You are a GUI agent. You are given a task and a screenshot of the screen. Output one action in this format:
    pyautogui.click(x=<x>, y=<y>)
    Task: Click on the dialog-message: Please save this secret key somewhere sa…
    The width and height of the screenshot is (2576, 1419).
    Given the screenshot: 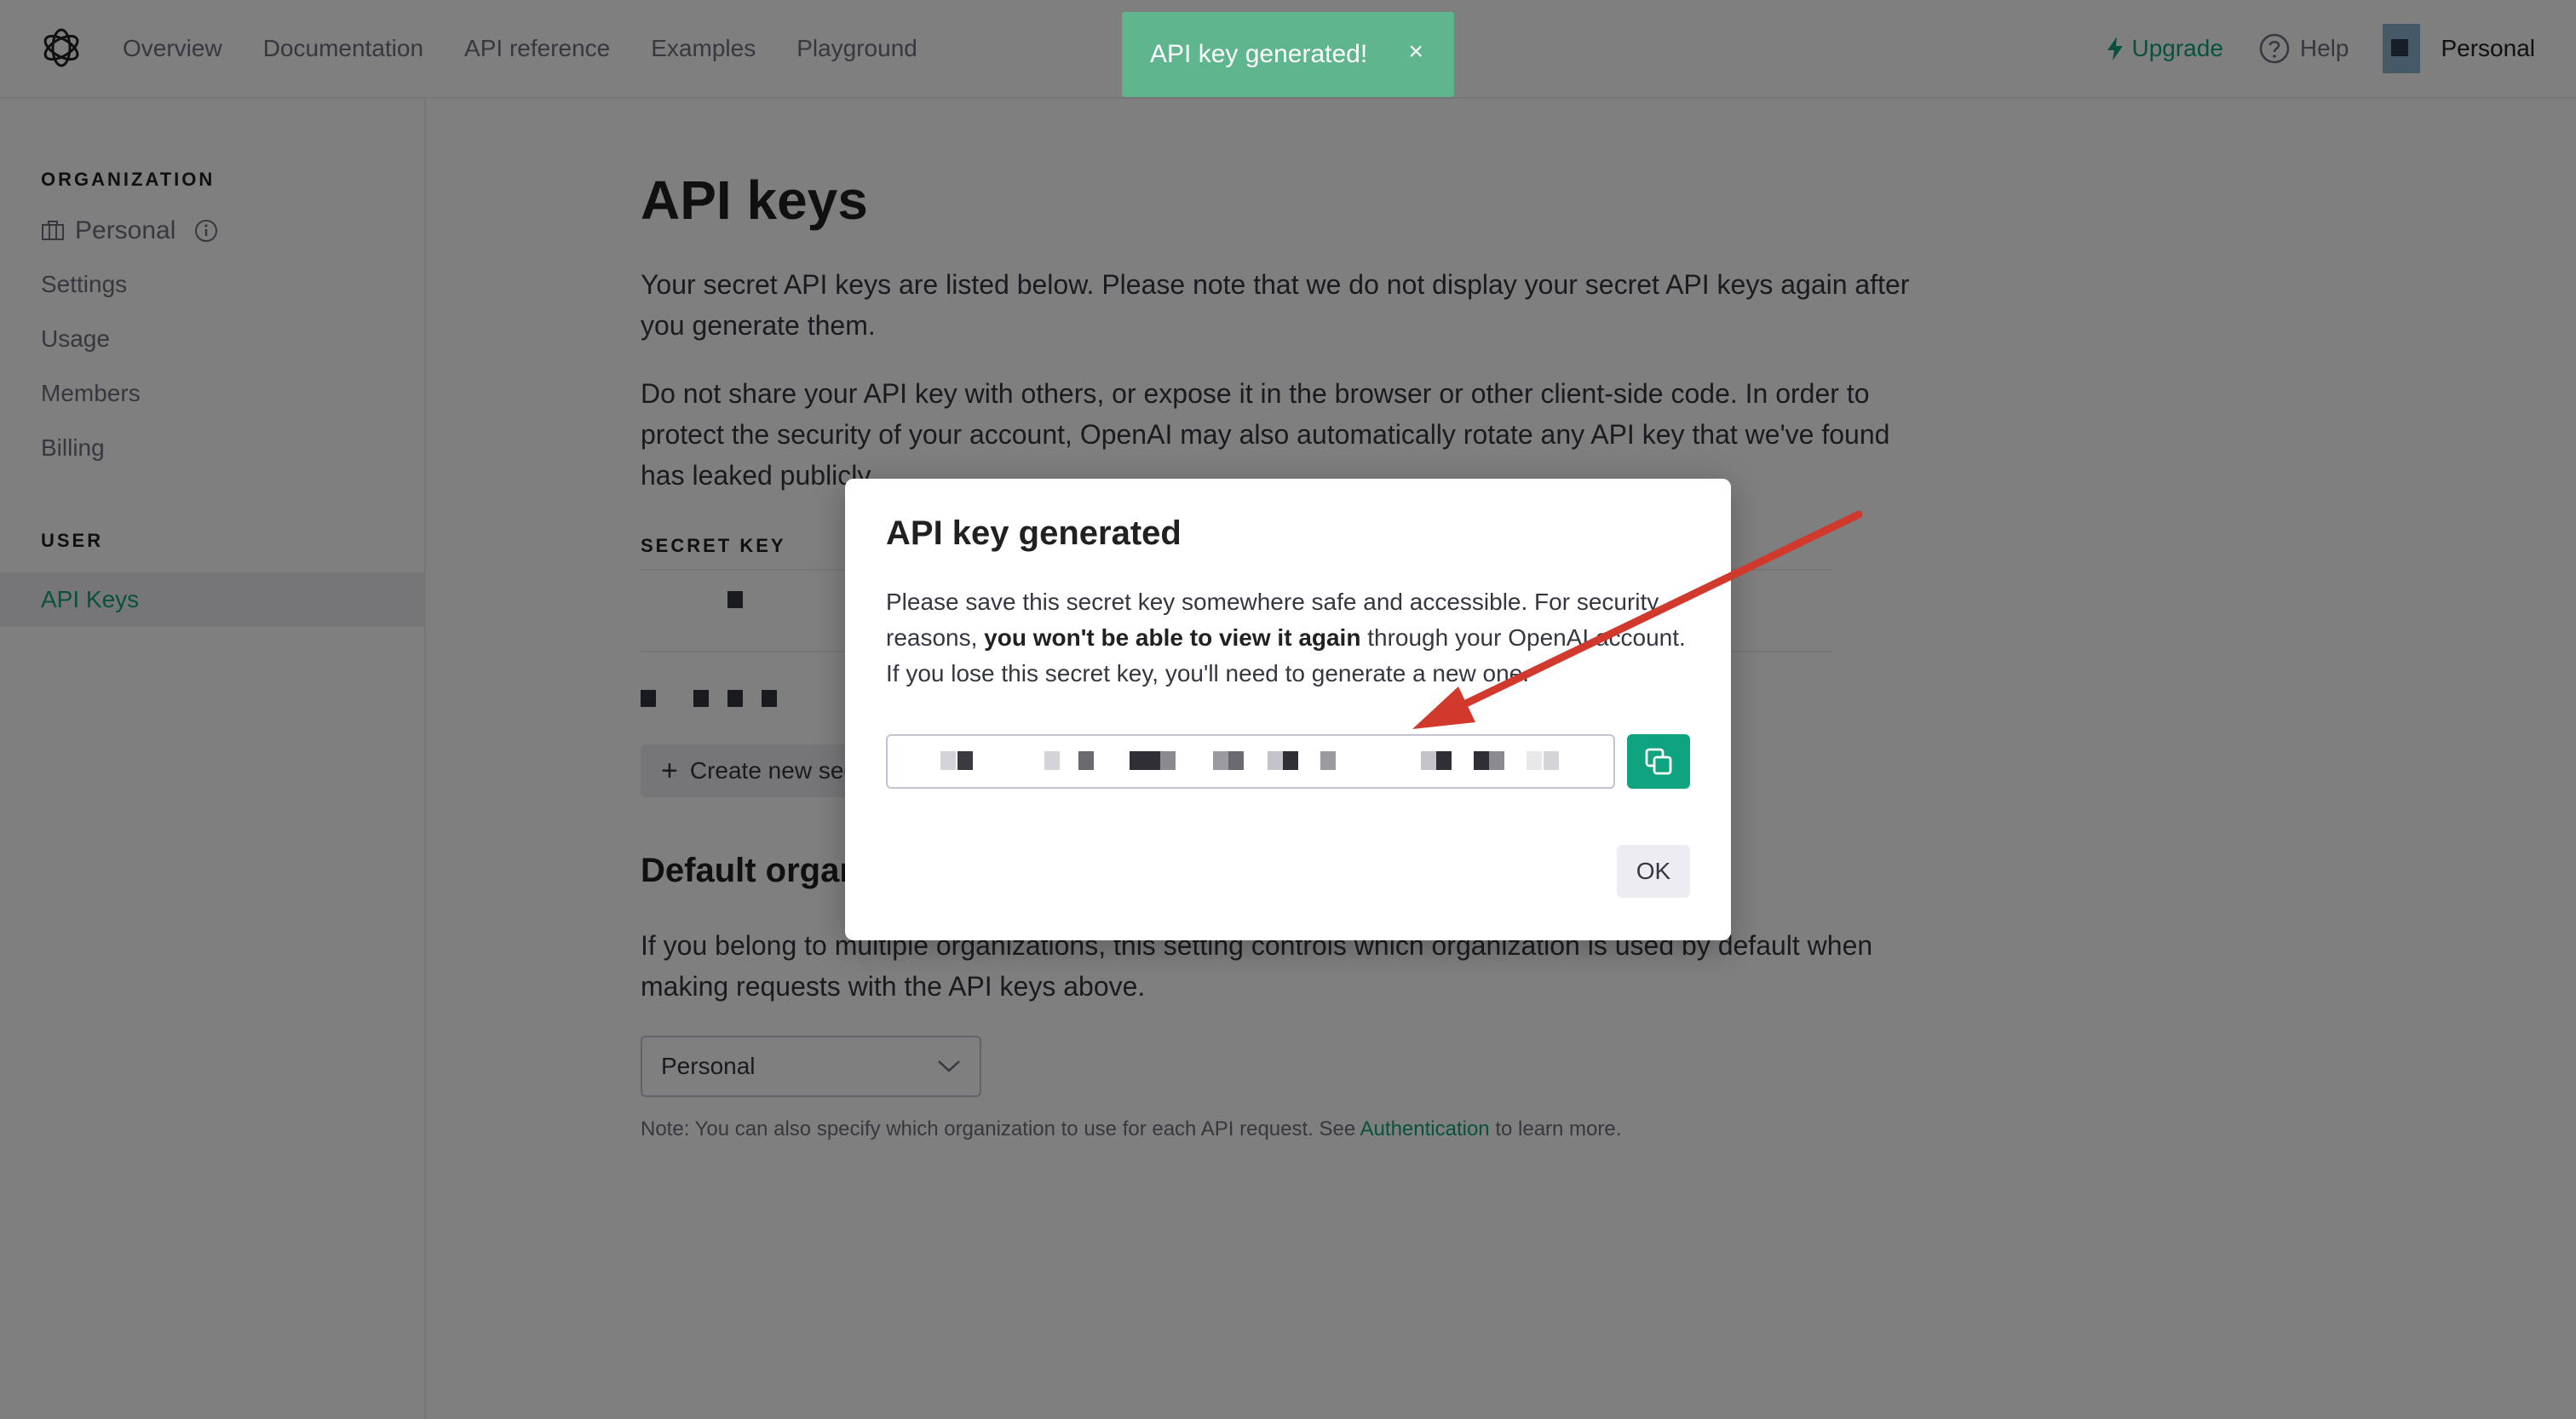 What is the action you would take?
    pyautogui.click(x=1295, y=638)
    